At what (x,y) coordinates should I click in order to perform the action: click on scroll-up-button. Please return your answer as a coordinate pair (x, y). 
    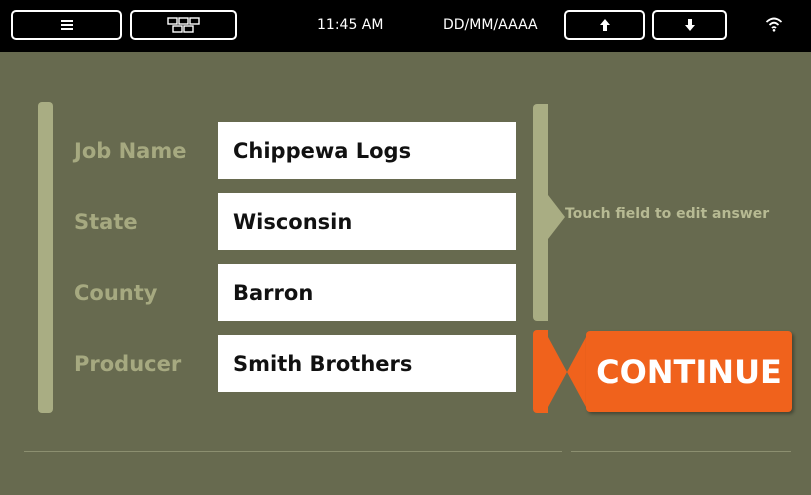
    Looking at the image, I should click on (604, 25).